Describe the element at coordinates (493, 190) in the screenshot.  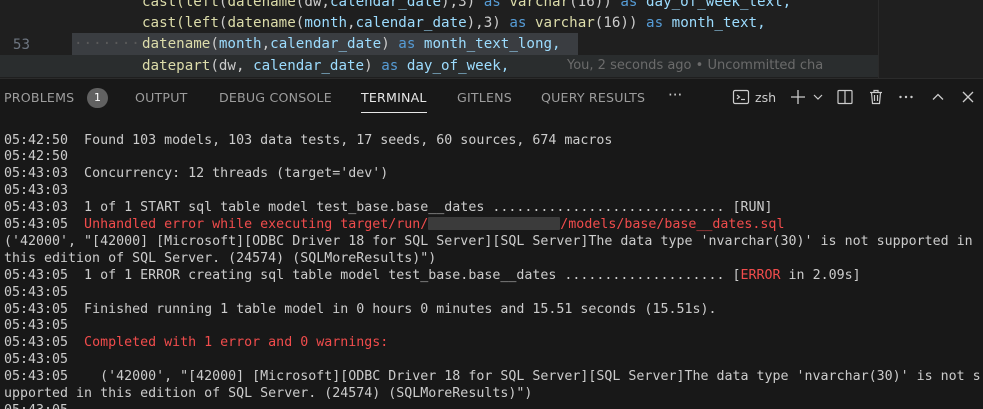
I see `terminal-line: 05:43:03` at that location.